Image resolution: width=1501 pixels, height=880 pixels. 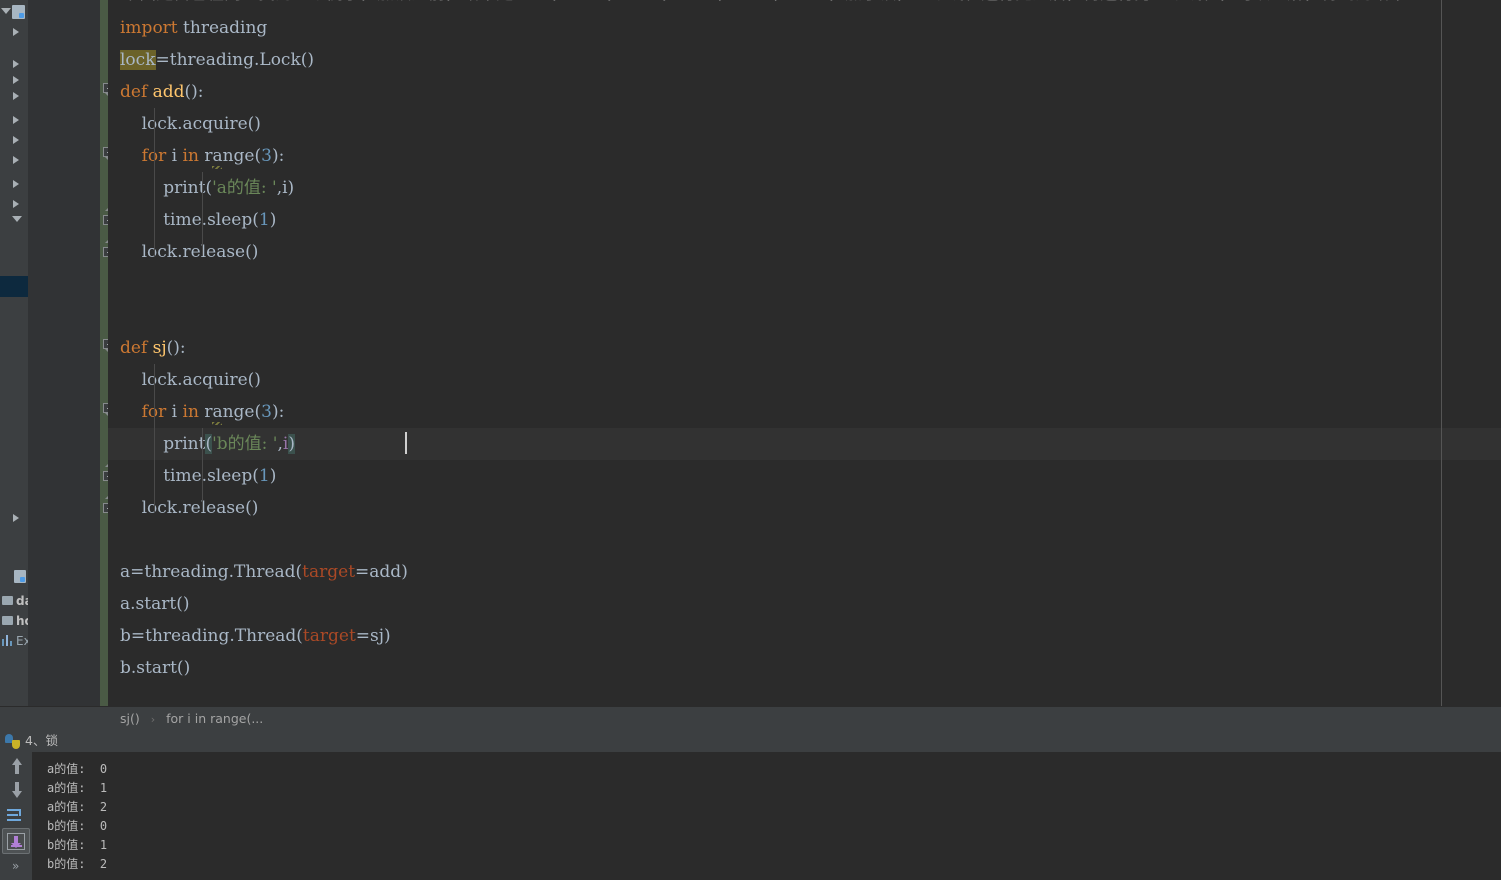 What do you see at coordinates (217, 167) in the screenshot?
I see `inspection-squiggle` at bounding box center [217, 167].